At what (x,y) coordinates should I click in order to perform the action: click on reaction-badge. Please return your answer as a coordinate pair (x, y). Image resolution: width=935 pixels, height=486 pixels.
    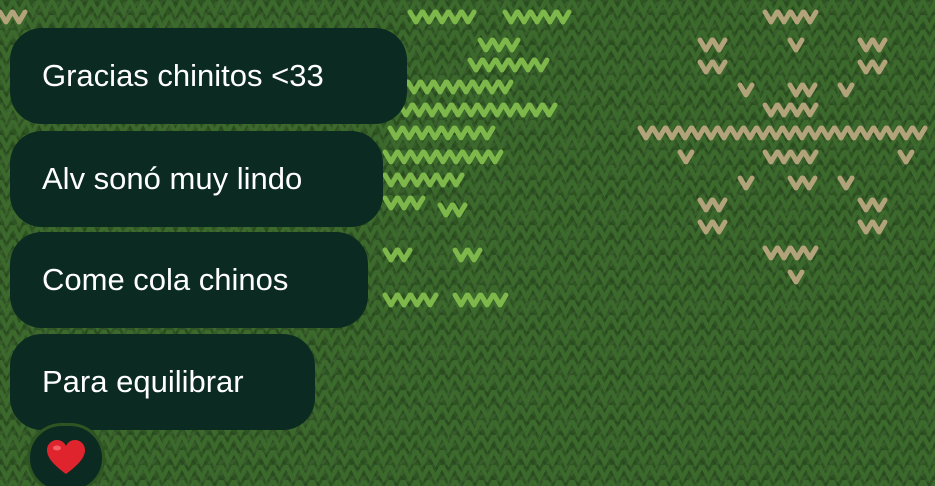
    Looking at the image, I should click on (66, 454).